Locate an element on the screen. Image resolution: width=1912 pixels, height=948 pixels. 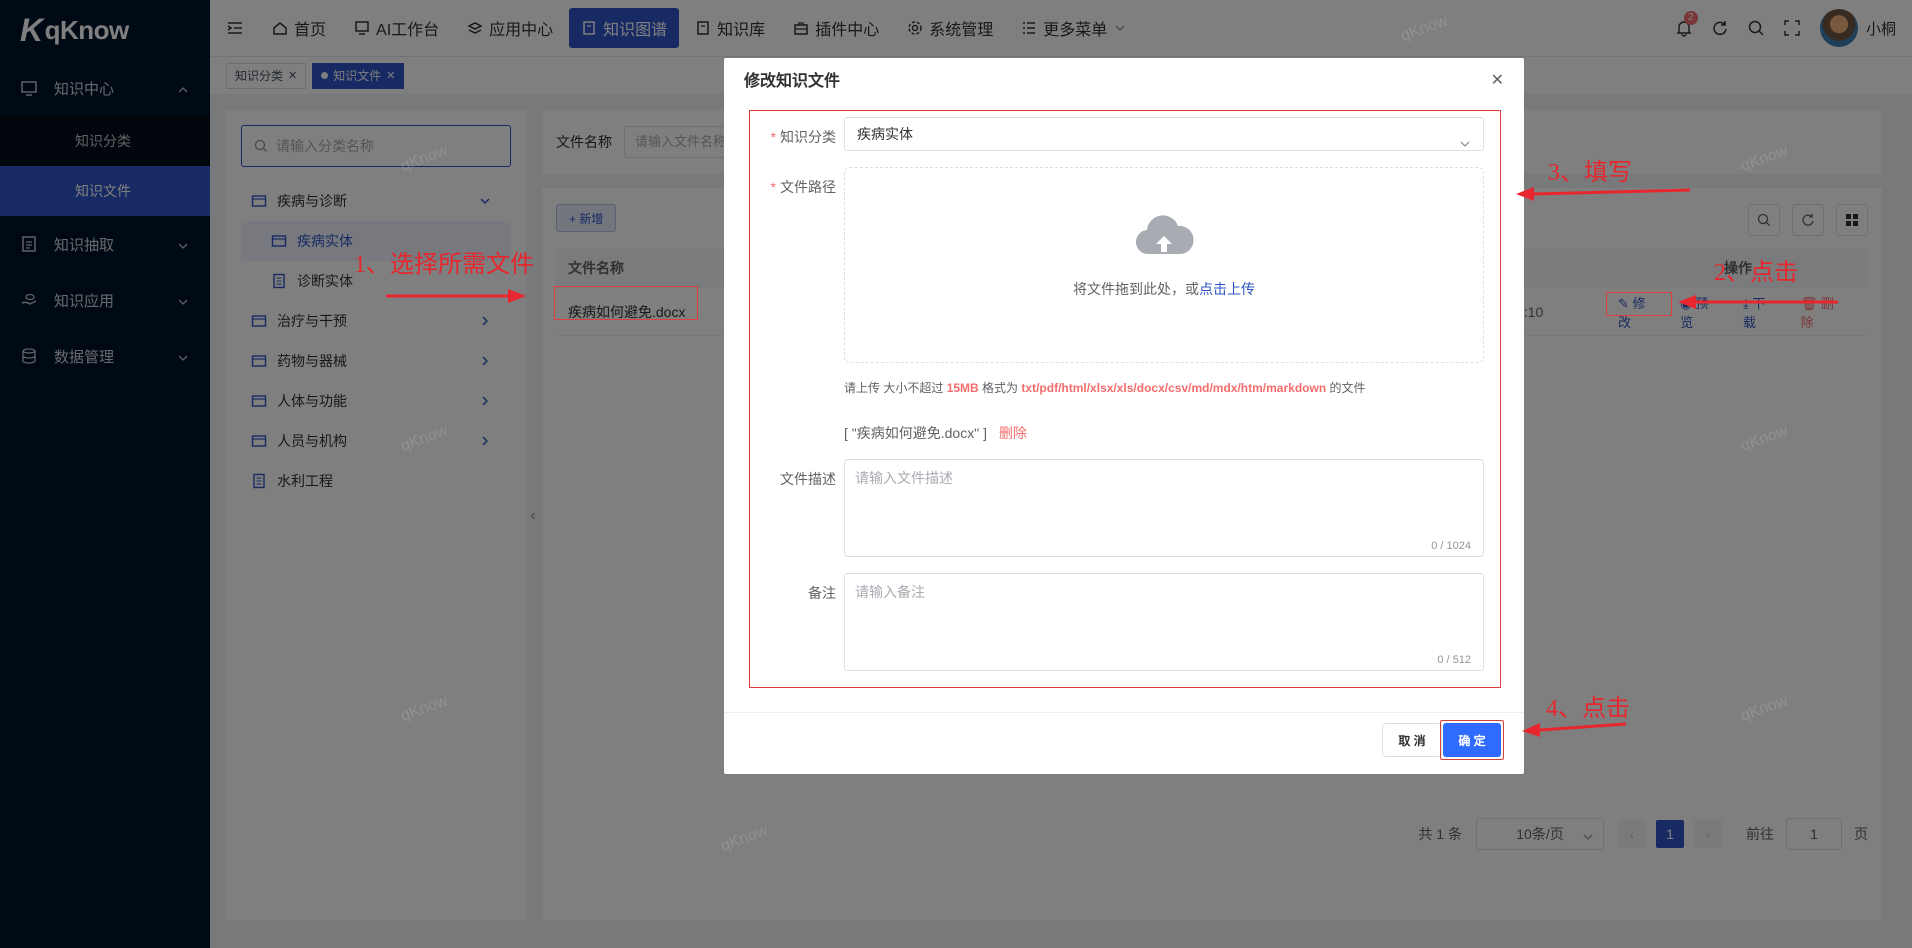
annotation-step2: 2、点击 is located at coordinates (1756, 273).